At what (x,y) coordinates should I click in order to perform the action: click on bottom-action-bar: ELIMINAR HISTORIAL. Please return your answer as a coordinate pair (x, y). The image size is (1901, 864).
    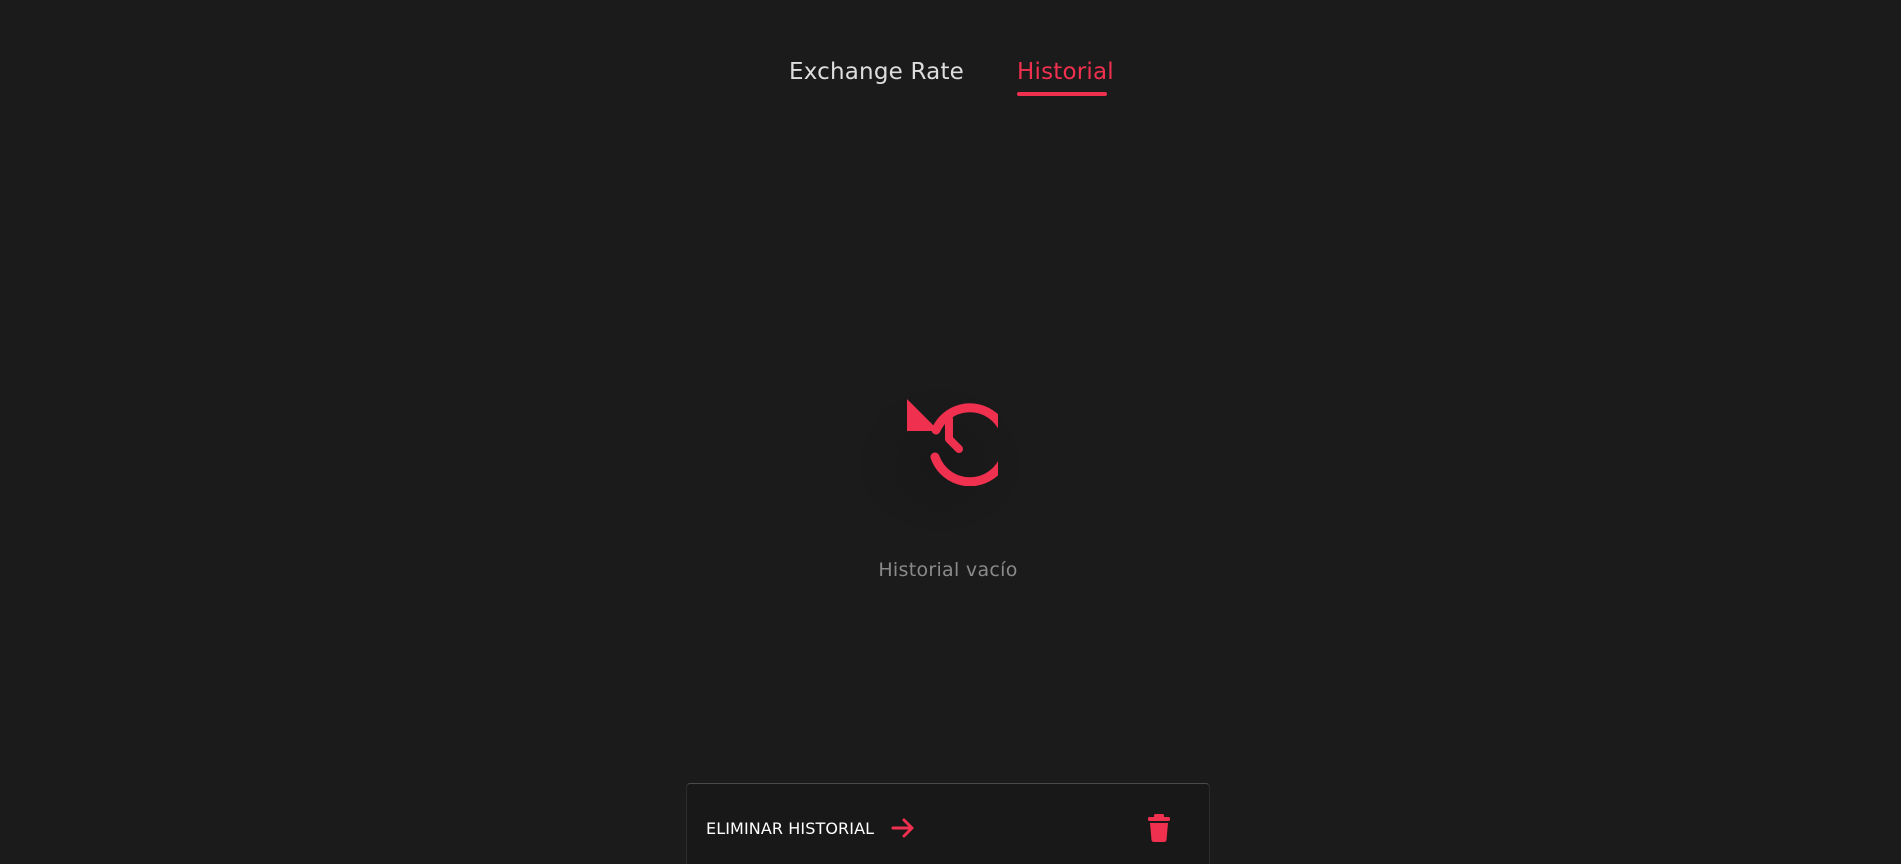
    Looking at the image, I should click on (948, 823).